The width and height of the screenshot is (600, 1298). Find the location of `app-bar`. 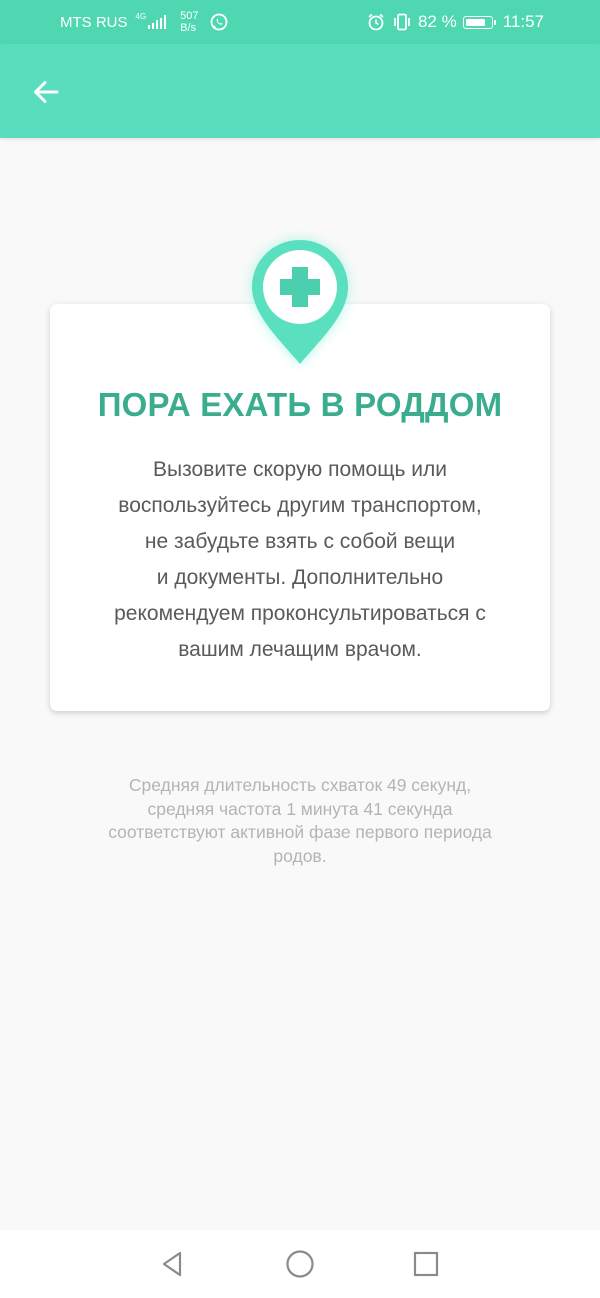

app-bar is located at coordinates (300, 91).